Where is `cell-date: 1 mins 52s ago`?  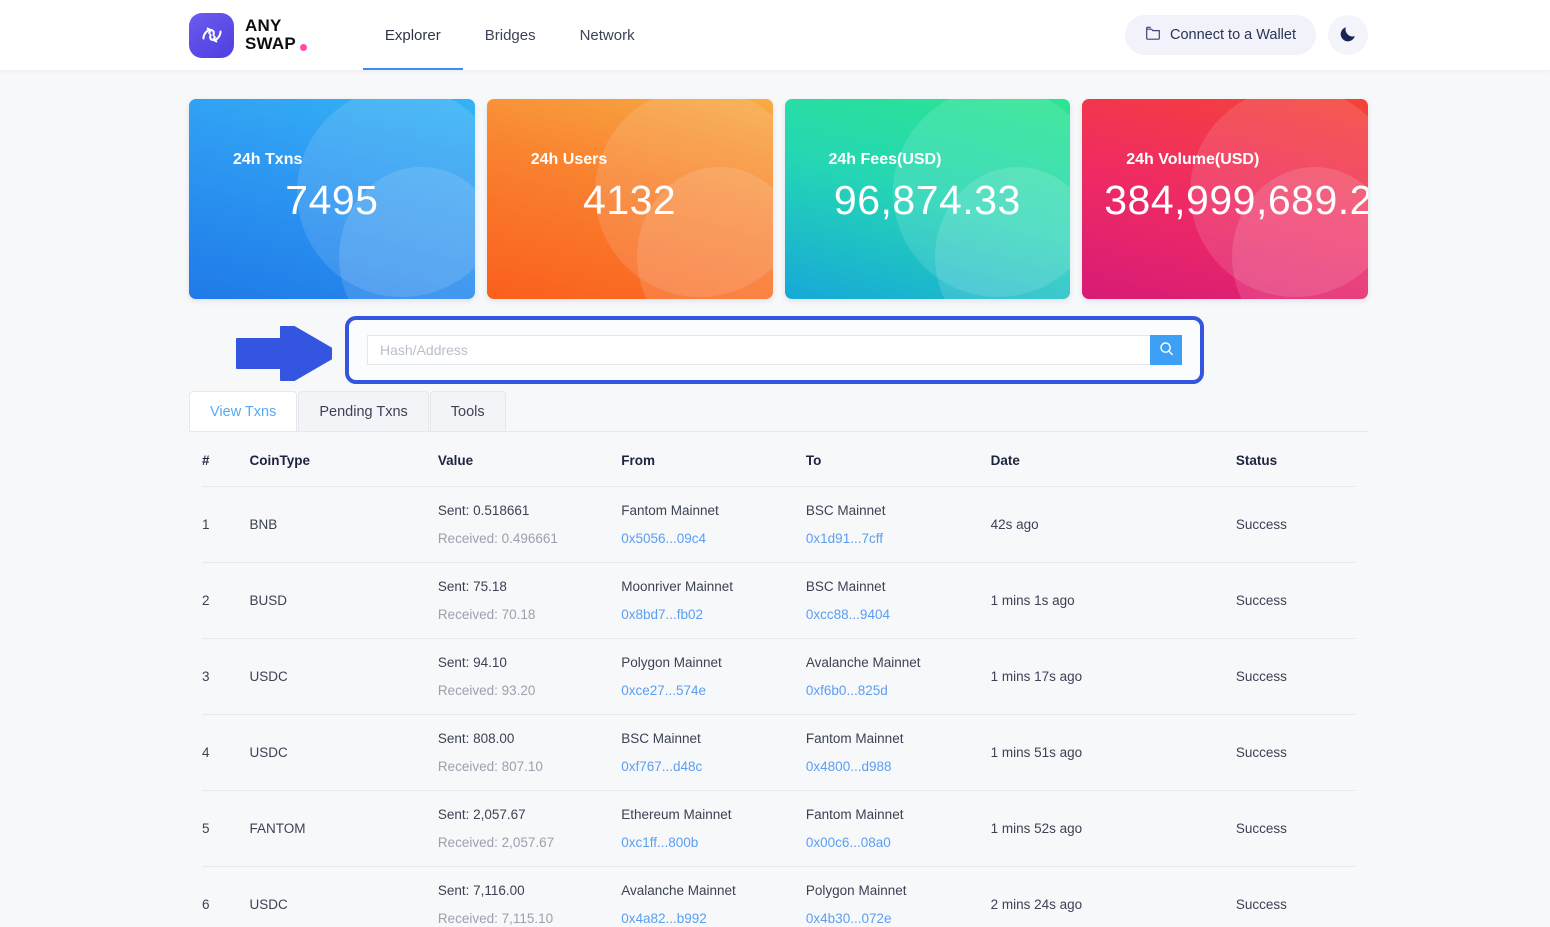
cell-date: 1 mins 52s ago is located at coordinates (1113, 828).